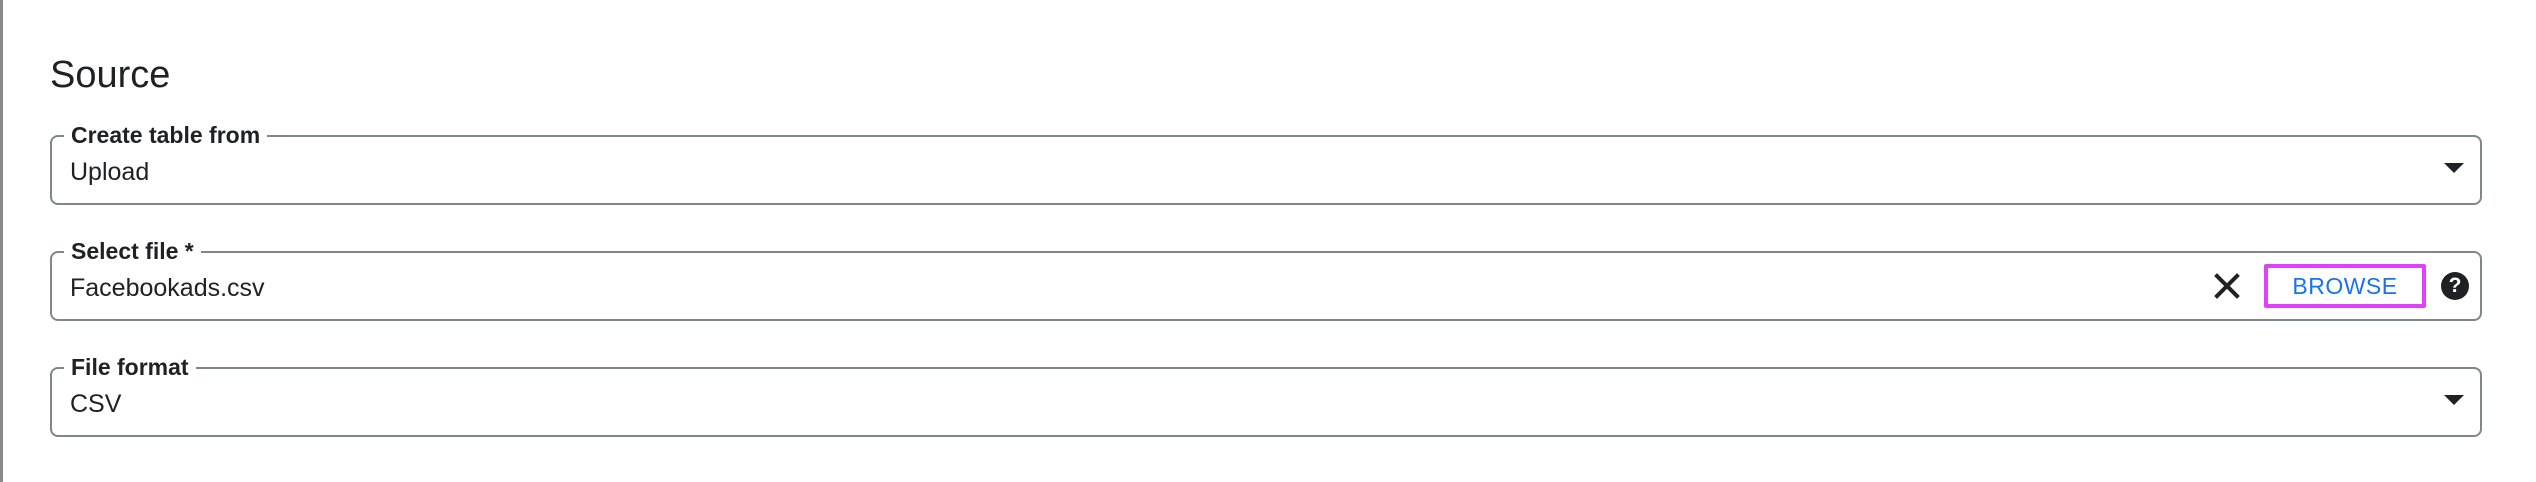  Describe the element at coordinates (2227, 286) in the screenshot. I see `close-icon` at that location.